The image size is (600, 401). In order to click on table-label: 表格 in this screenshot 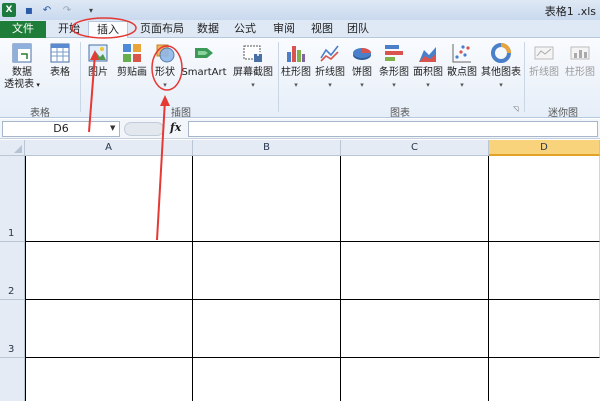, I will do `click(60, 72)`.